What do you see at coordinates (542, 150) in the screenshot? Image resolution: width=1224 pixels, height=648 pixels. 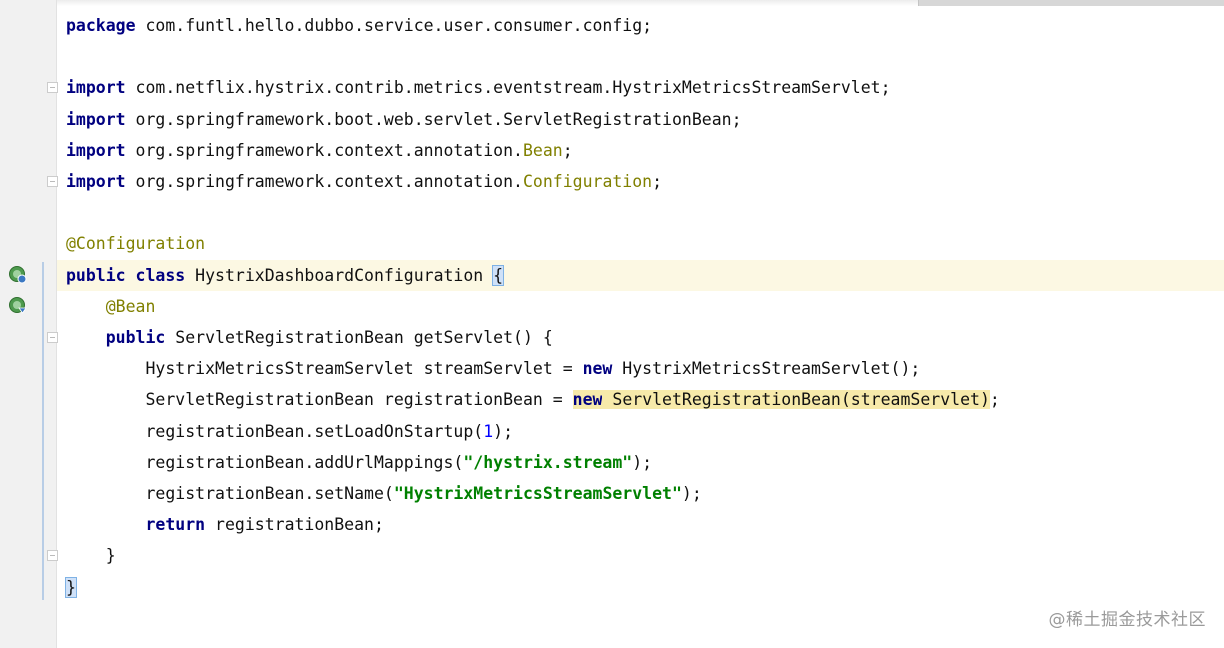 I see `code-token: Bean` at bounding box center [542, 150].